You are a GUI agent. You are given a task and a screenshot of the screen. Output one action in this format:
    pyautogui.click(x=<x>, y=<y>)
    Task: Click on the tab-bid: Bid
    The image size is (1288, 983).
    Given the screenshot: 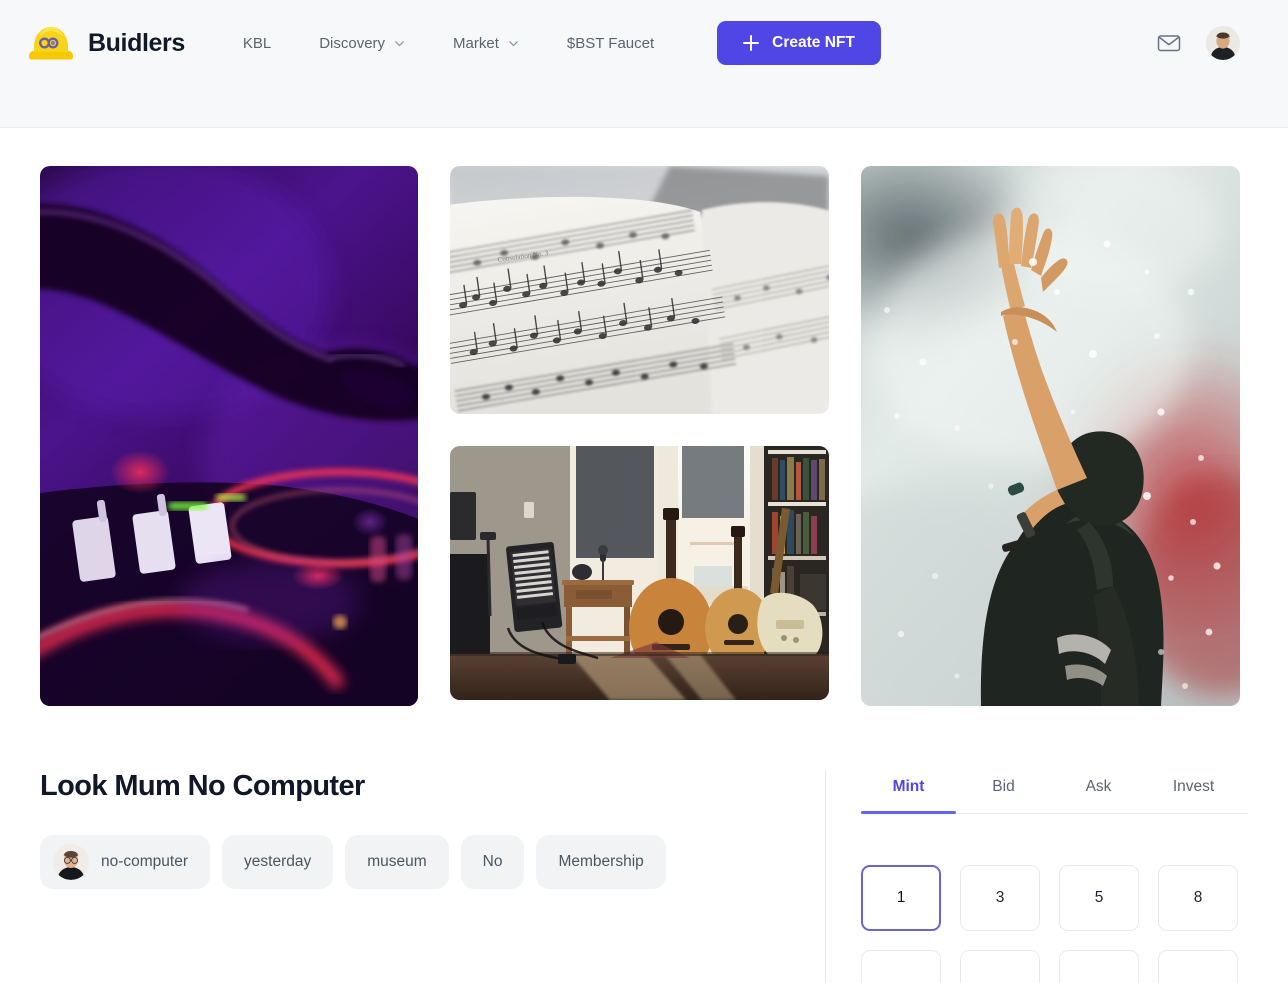 What is the action you would take?
    pyautogui.click(x=1003, y=791)
    